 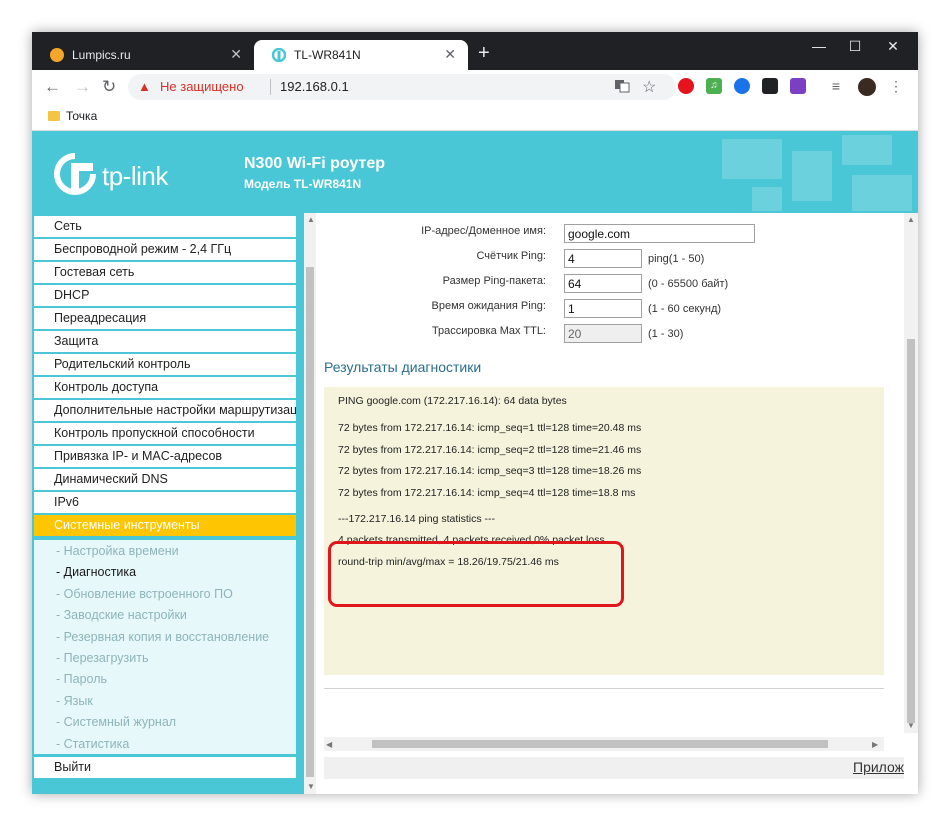 I want to click on sidebar-item-dhcp: DHCP, so click(x=165, y=295).